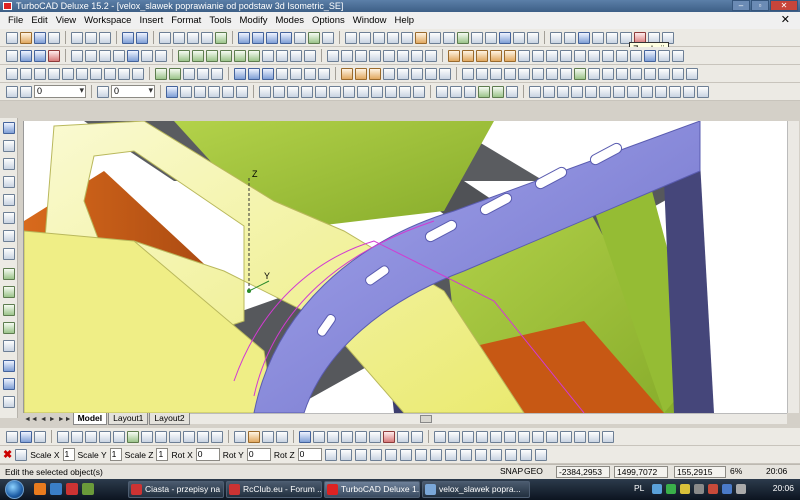 The image size is (800, 500). Describe the element at coordinates (664, 73) in the screenshot. I see `layer-restore-icon` at that location.